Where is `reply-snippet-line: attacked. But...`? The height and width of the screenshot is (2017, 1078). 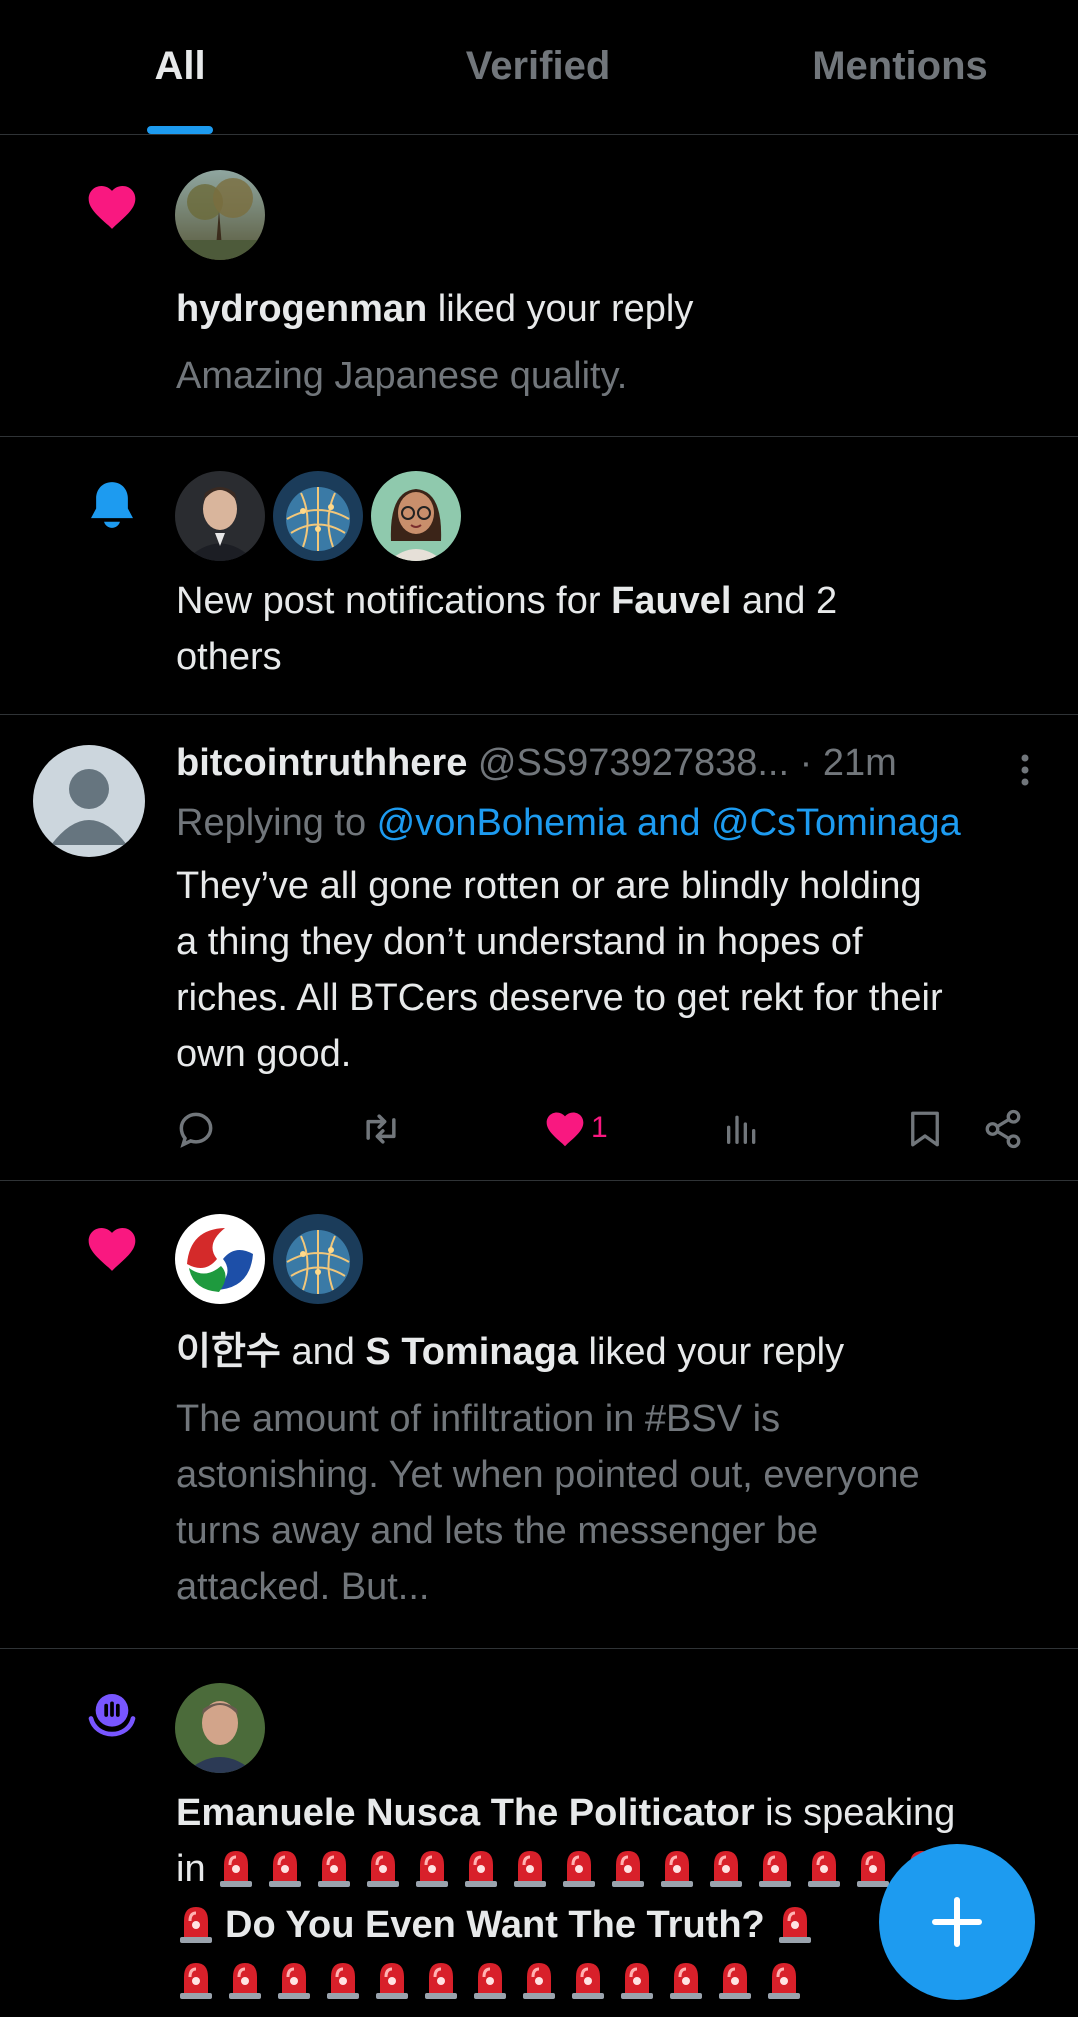 reply-snippet-line: attacked. But... is located at coordinates (303, 1587).